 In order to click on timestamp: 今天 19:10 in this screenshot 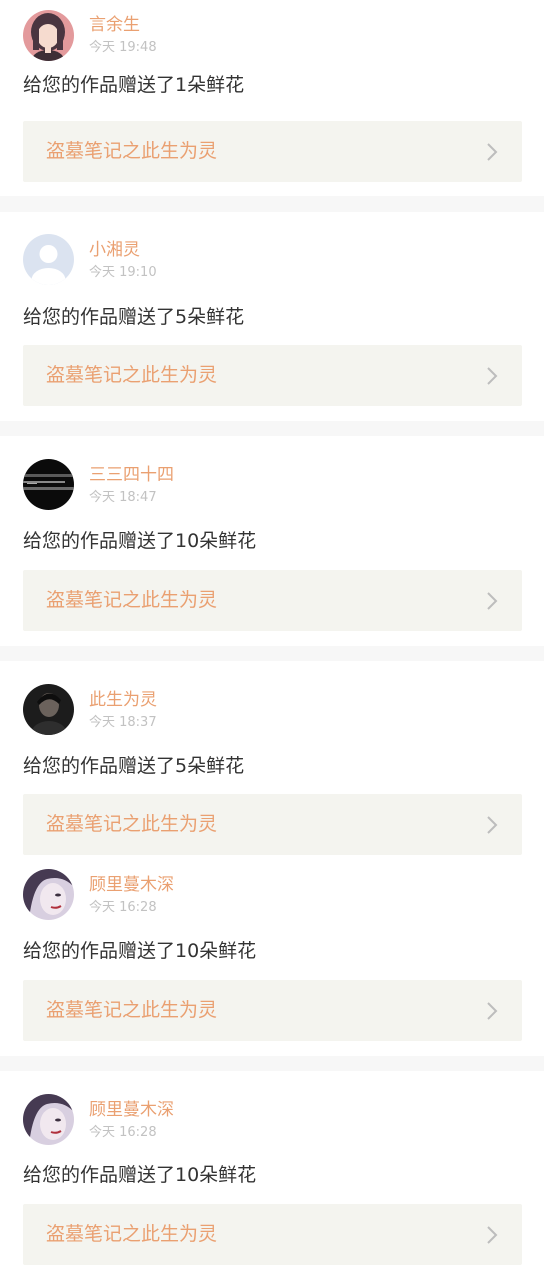, I will do `click(123, 272)`.